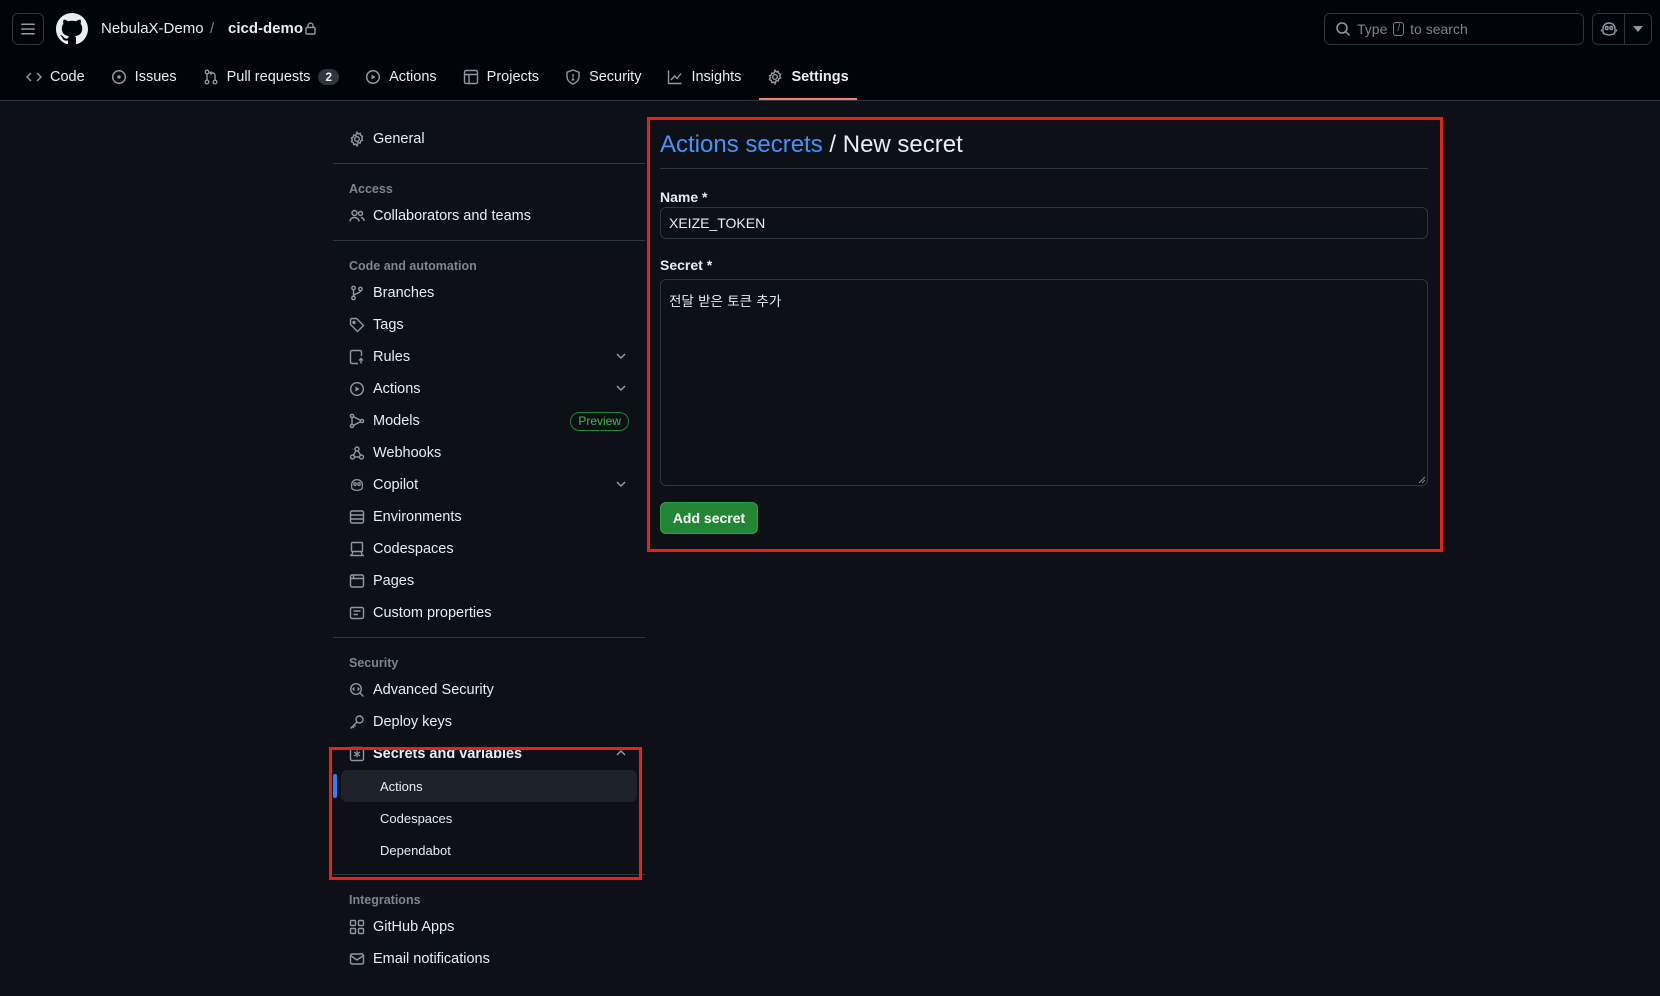  I want to click on sidebar-item-custom-properties: Custom properties, so click(489, 613).